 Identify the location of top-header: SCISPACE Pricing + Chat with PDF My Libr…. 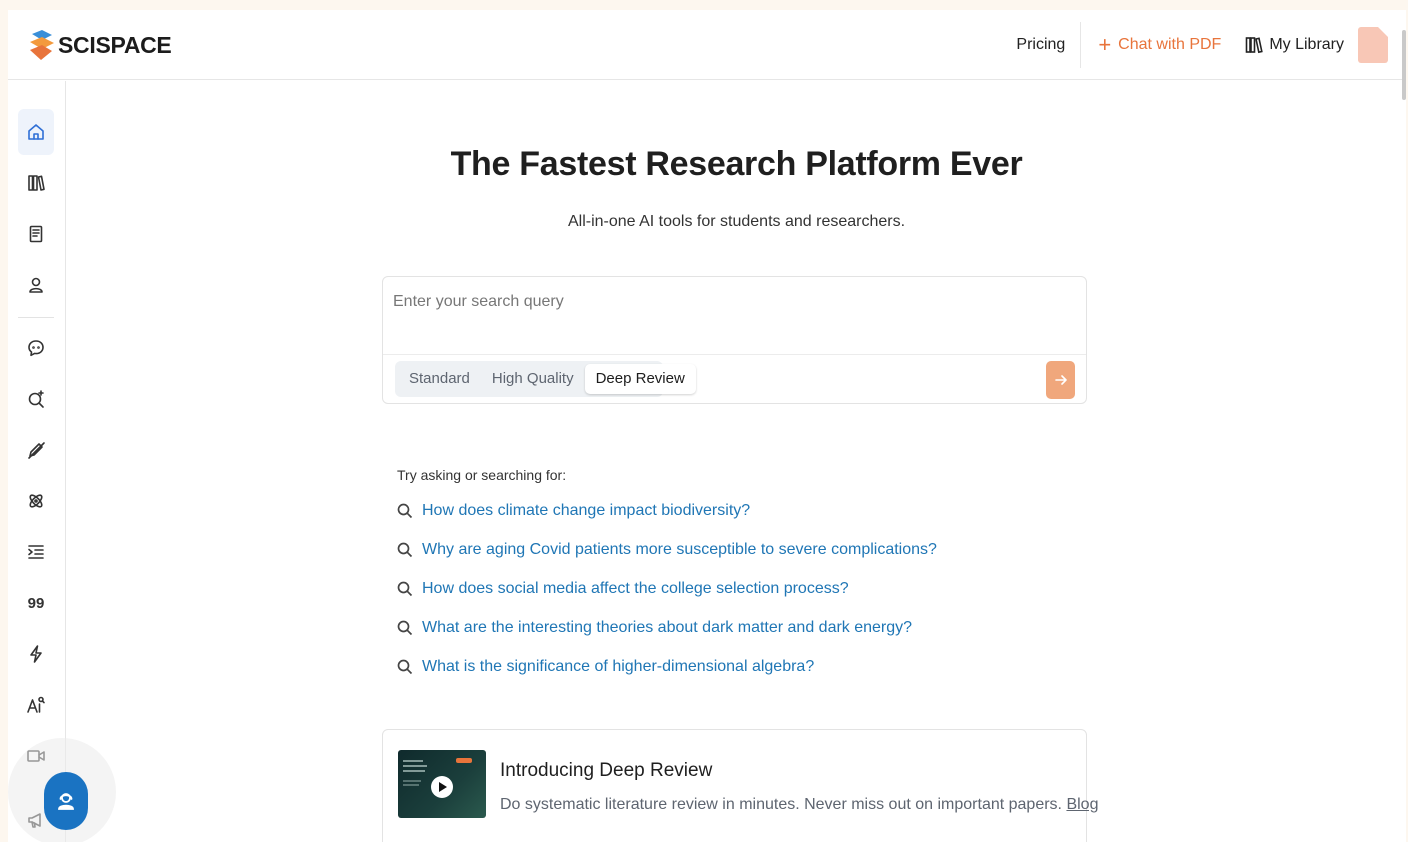
(707, 45).